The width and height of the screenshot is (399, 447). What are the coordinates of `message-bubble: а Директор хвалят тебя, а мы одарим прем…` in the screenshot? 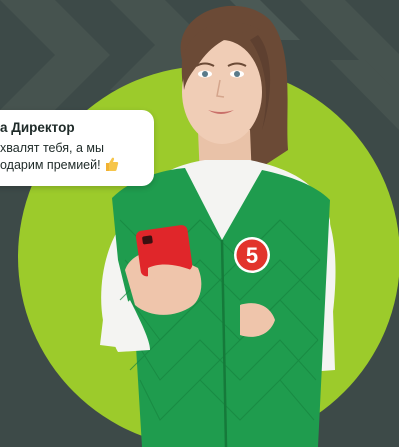 It's located at (77, 148).